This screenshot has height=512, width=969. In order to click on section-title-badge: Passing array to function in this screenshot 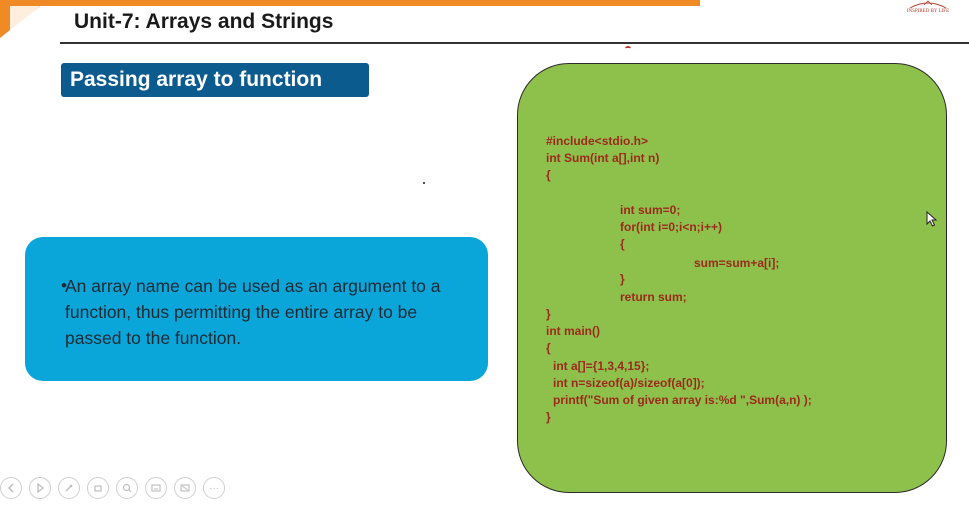, I will do `click(215, 80)`.